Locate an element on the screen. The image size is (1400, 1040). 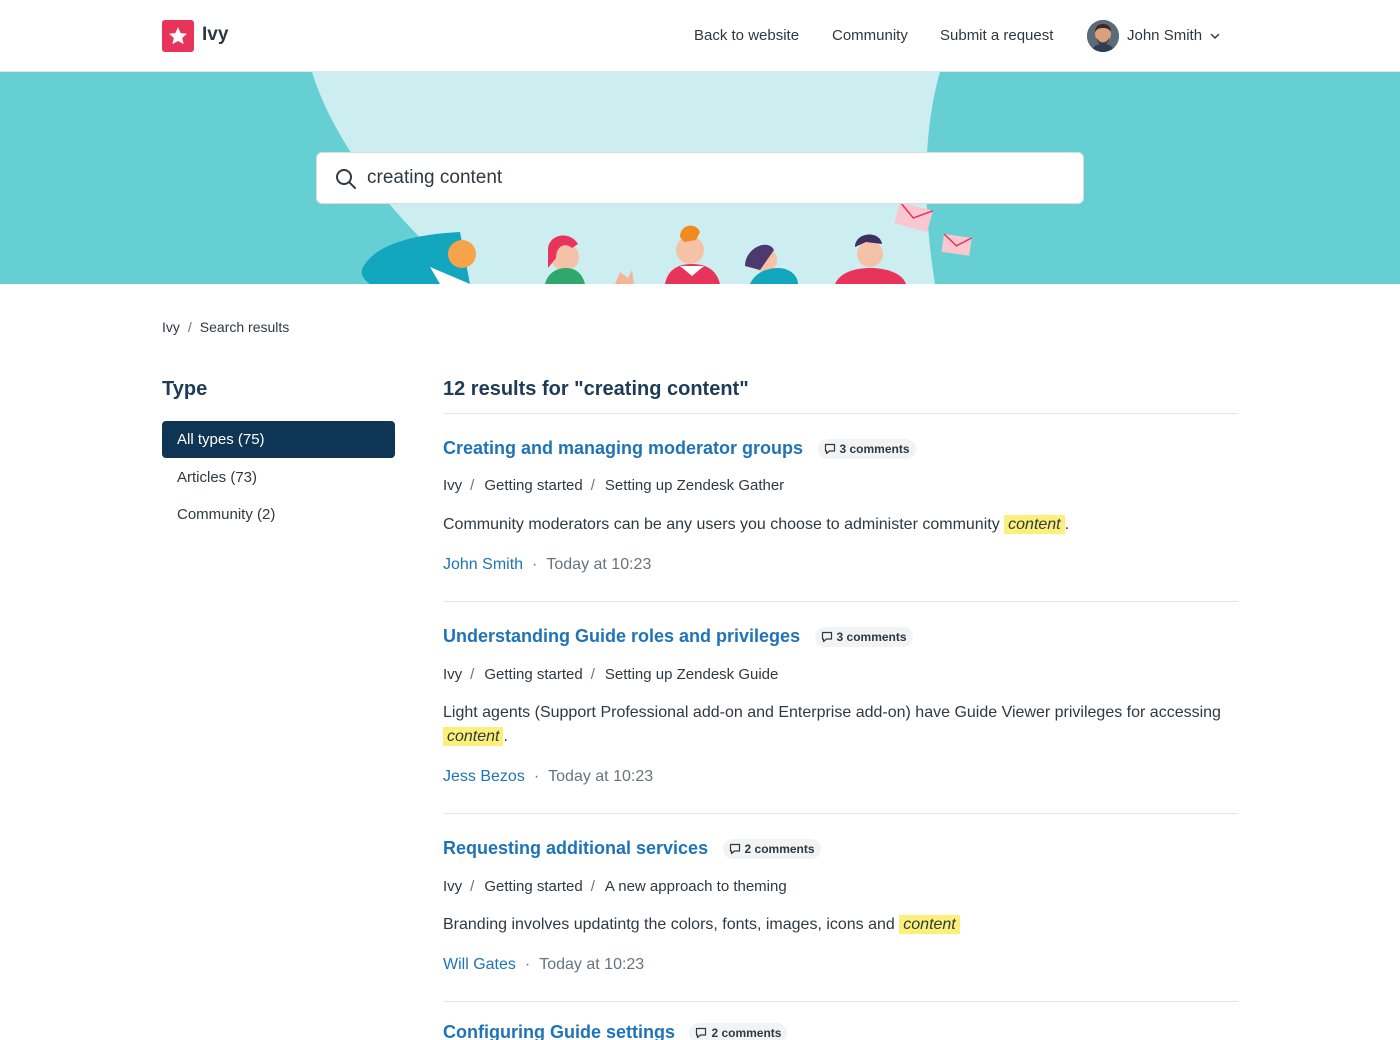
result-title-link: Requesting additional services is located at coordinates (575, 848).